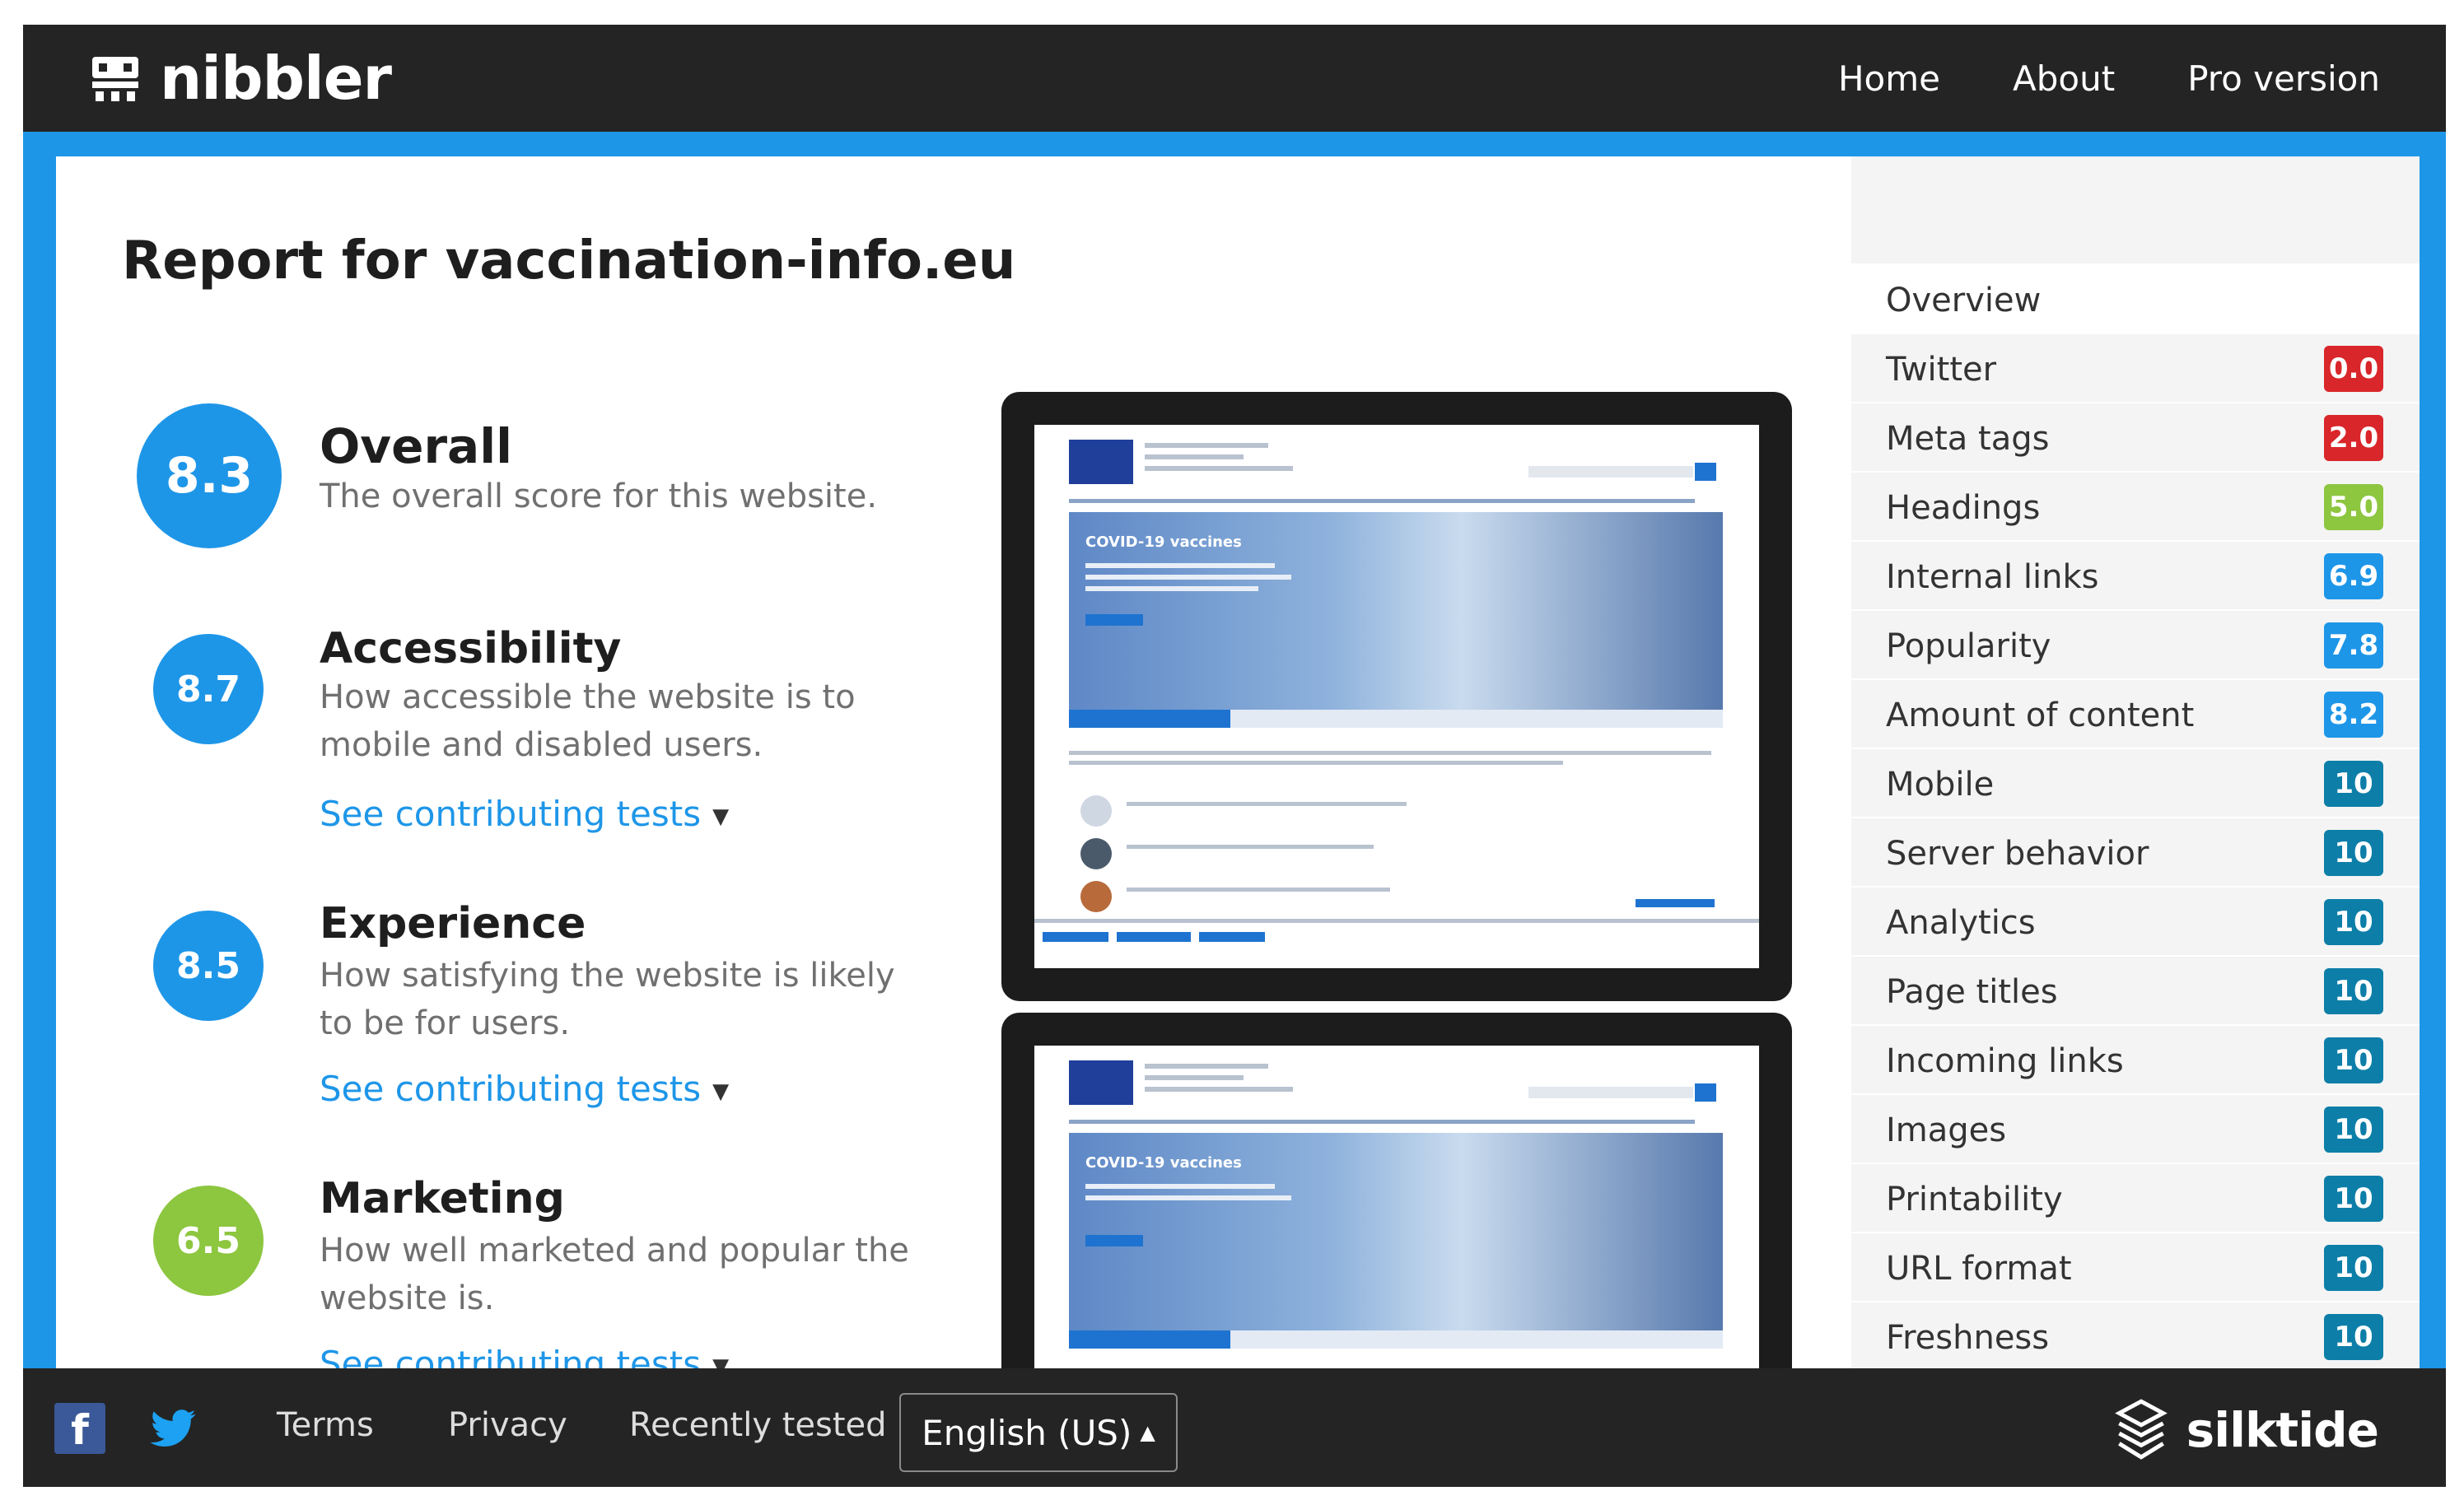  I want to click on nav-home-link: Home, so click(1889, 78).